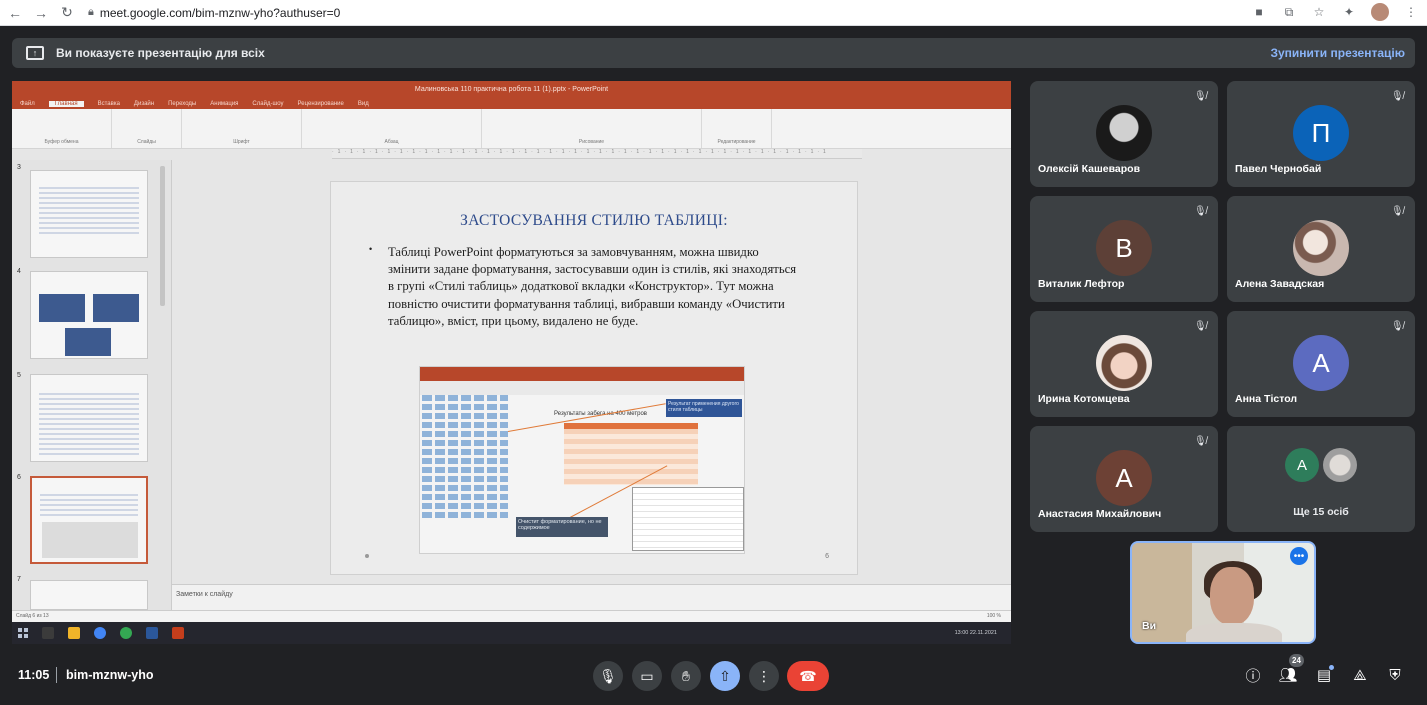  I want to click on slide-marker, so click(367, 556).